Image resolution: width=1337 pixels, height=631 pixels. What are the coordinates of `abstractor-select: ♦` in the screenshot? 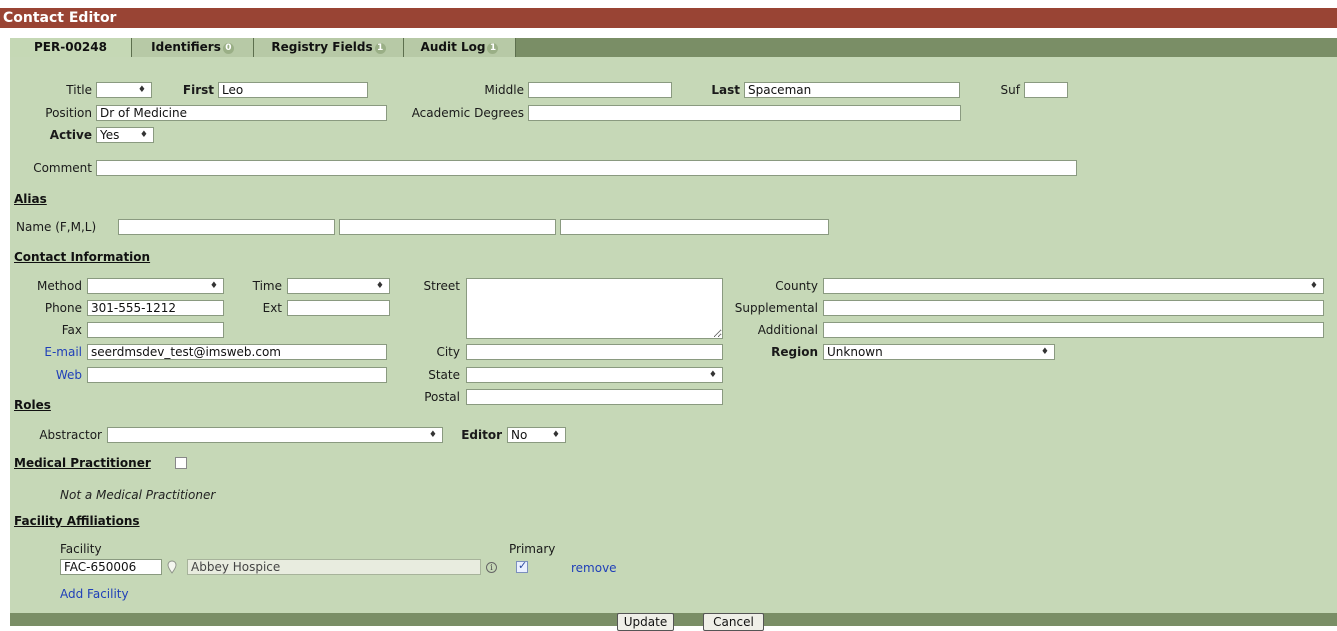 It's located at (275, 435).